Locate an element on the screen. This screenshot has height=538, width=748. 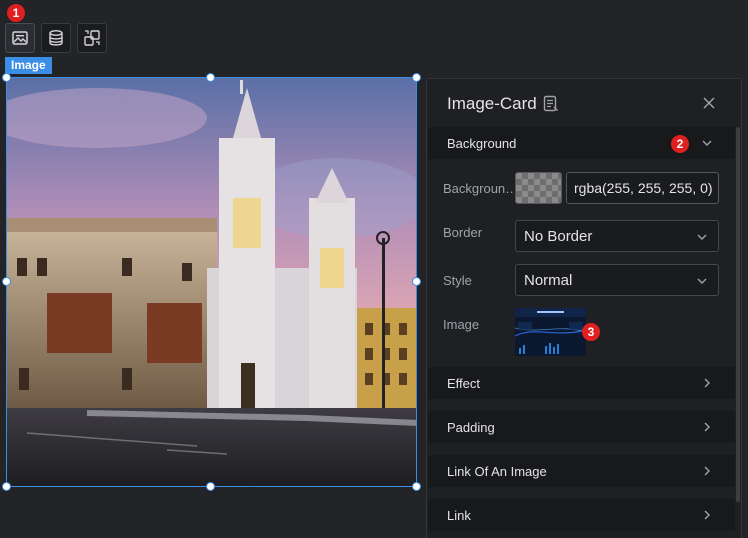
transform-tool-button is located at coordinates (92, 38).